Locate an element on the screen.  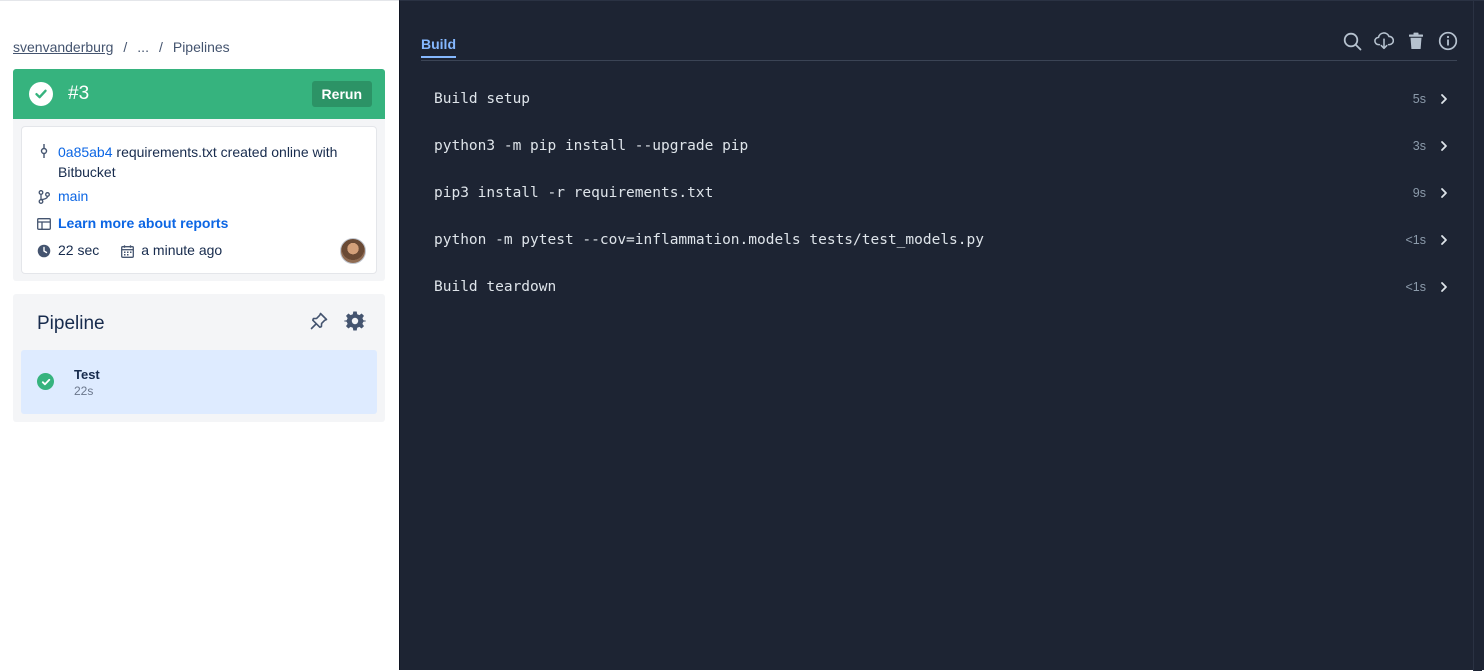
search-icon is located at coordinates (1352, 41).